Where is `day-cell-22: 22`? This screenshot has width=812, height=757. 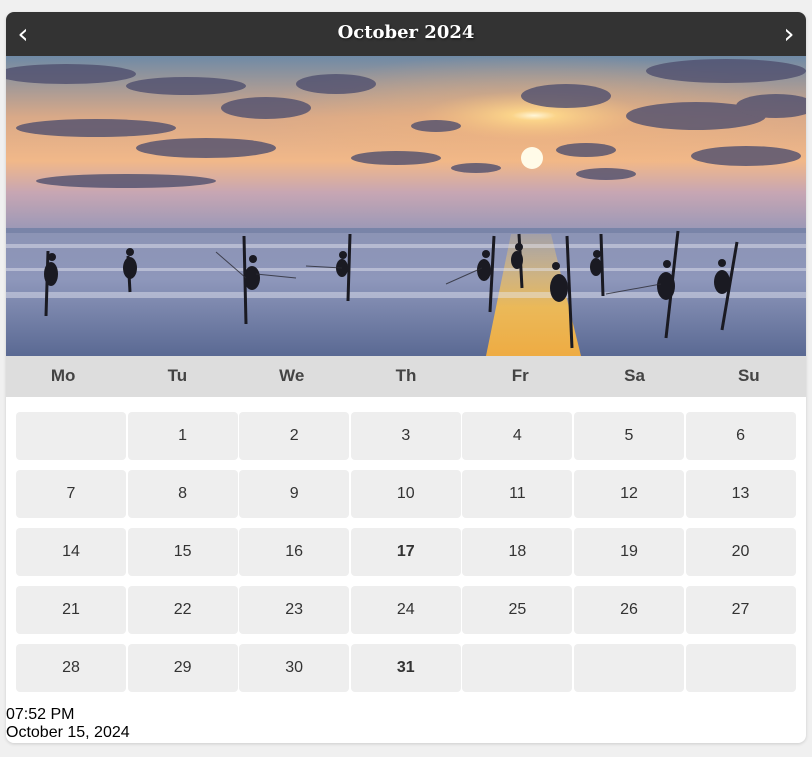
day-cell-22: 22 is located at coordinates (182, 610).